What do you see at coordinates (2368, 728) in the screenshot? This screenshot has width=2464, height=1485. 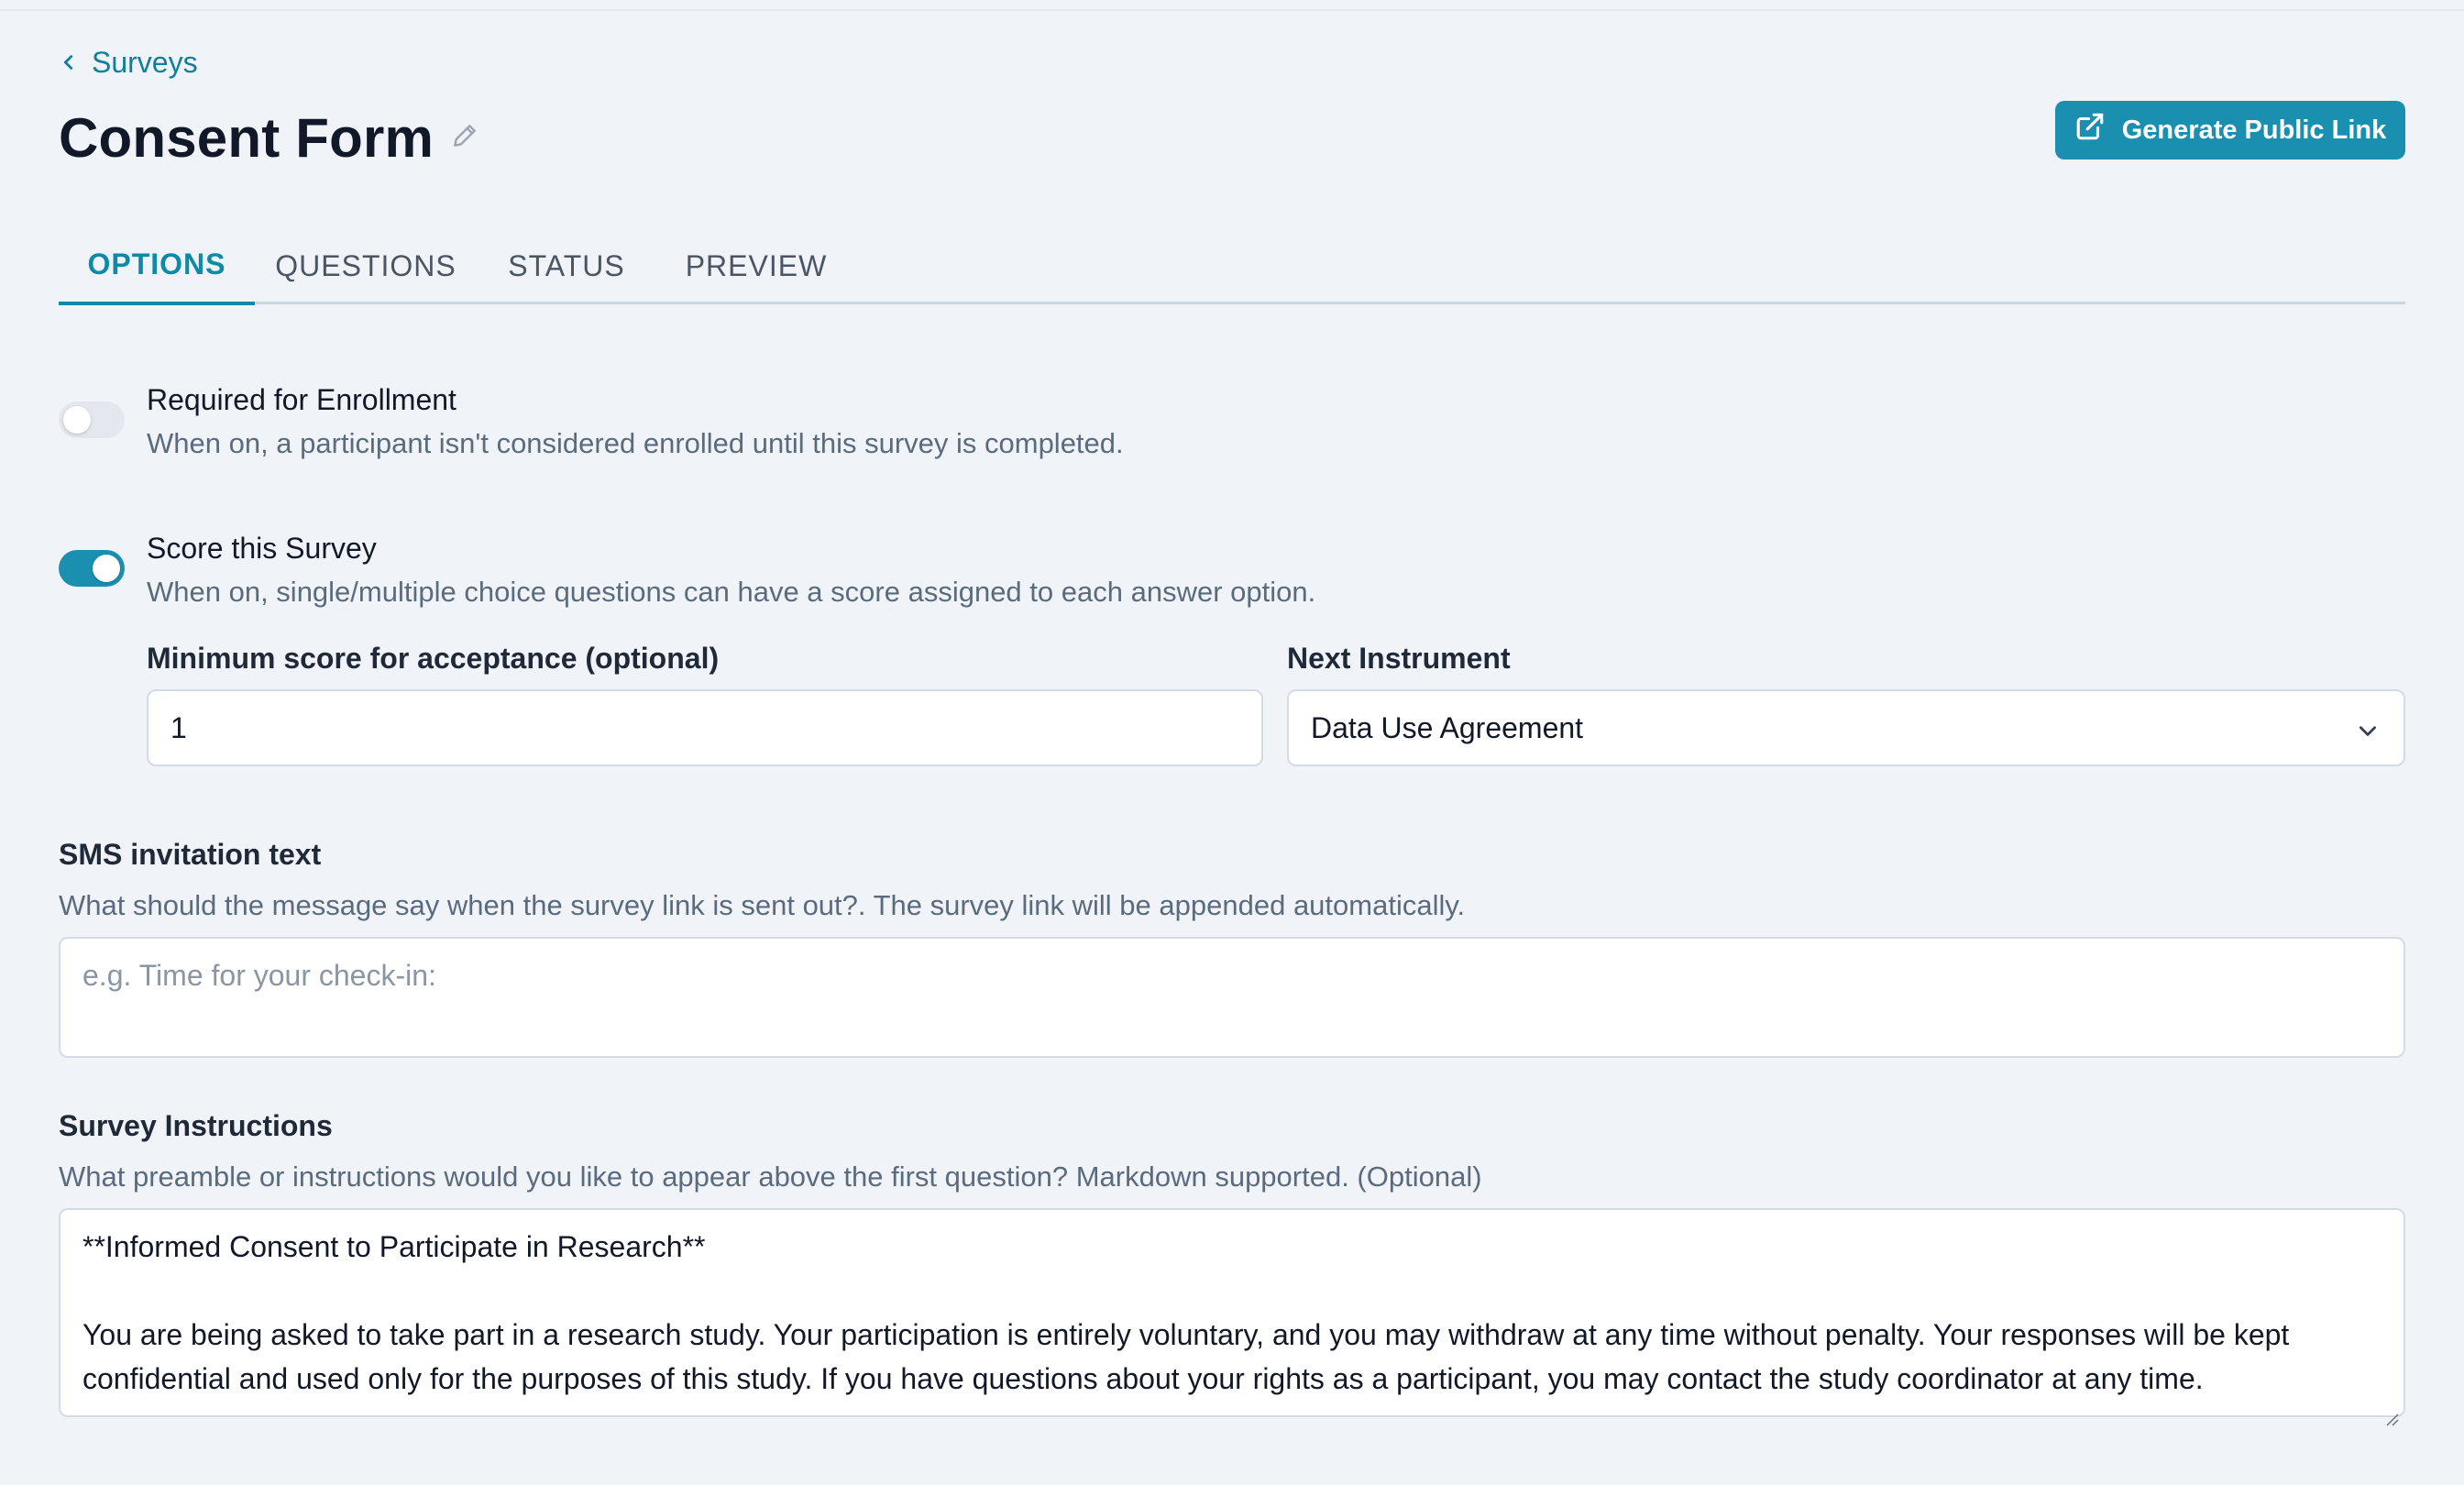 I see `chevron-down-icon` at bounding box center [2368, 728].